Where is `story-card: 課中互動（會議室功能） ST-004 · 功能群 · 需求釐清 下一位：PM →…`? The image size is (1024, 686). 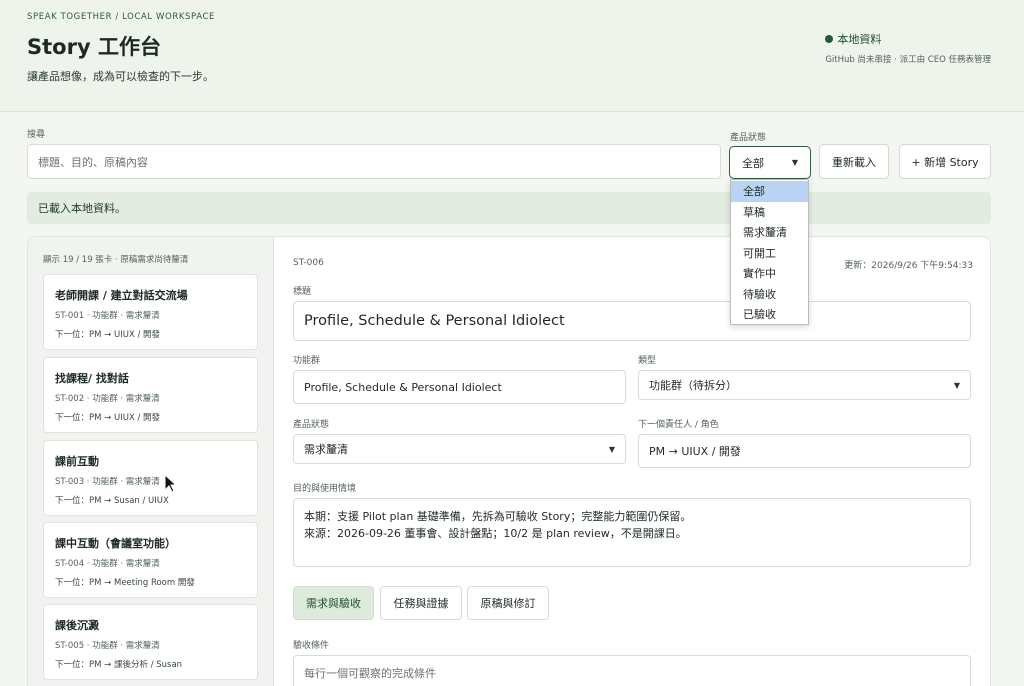 story-card: 課中互動（會議室功能） ST-004 · 功能群 · 需求釐清 下一位：PM →… is located at coordinates (150, 560).